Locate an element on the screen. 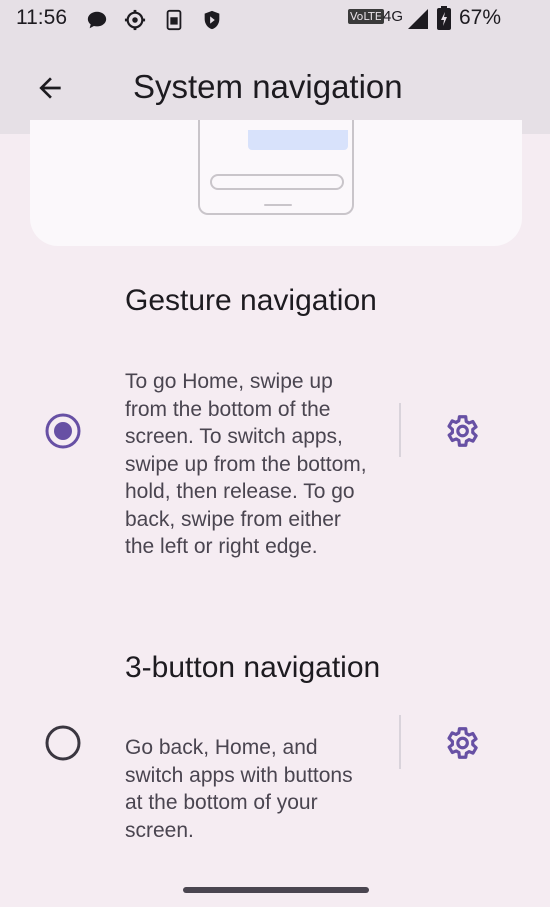 The image size is (550, 907). battery-charging-icon is located at coordinates (444, 18).